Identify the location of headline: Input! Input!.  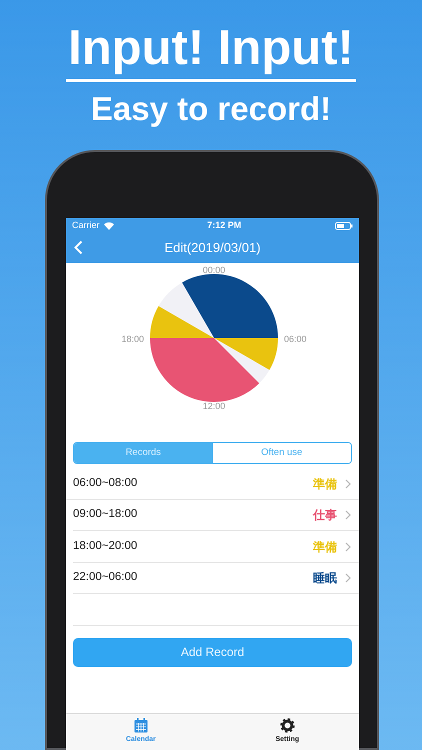
(211, 53).